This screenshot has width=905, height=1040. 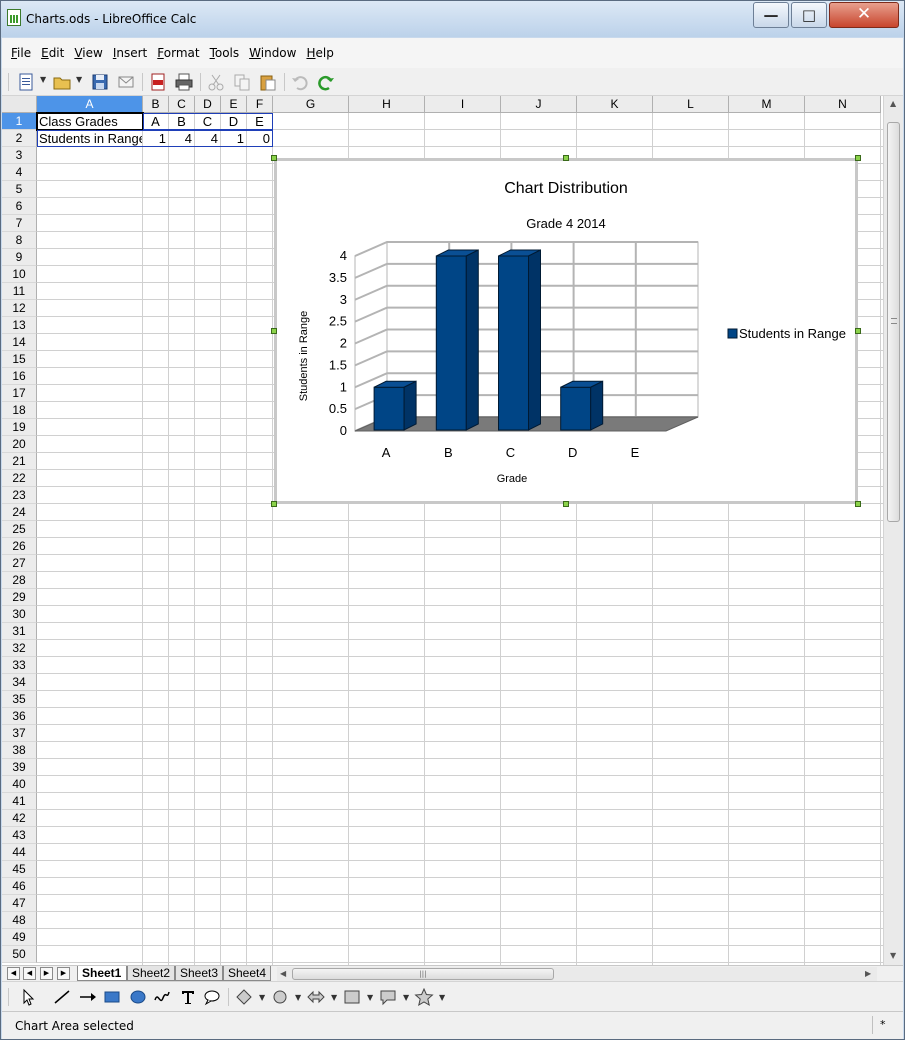 What do you see at coordinates (199, 973) in the screenshot?
I see `sheet-tab-sheet3: Sheet3` at bounding box center [199, 973].